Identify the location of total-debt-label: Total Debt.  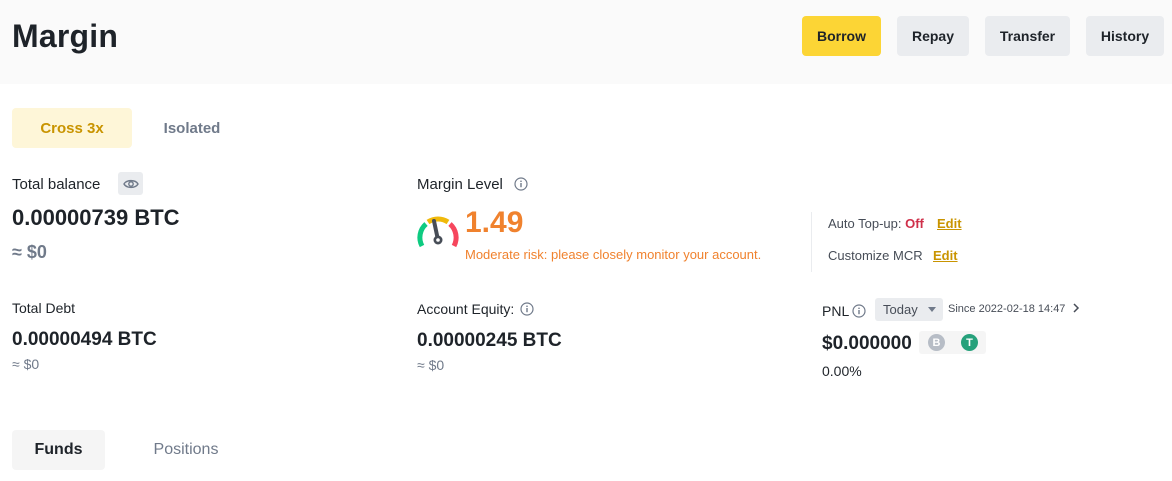
(44, 308).